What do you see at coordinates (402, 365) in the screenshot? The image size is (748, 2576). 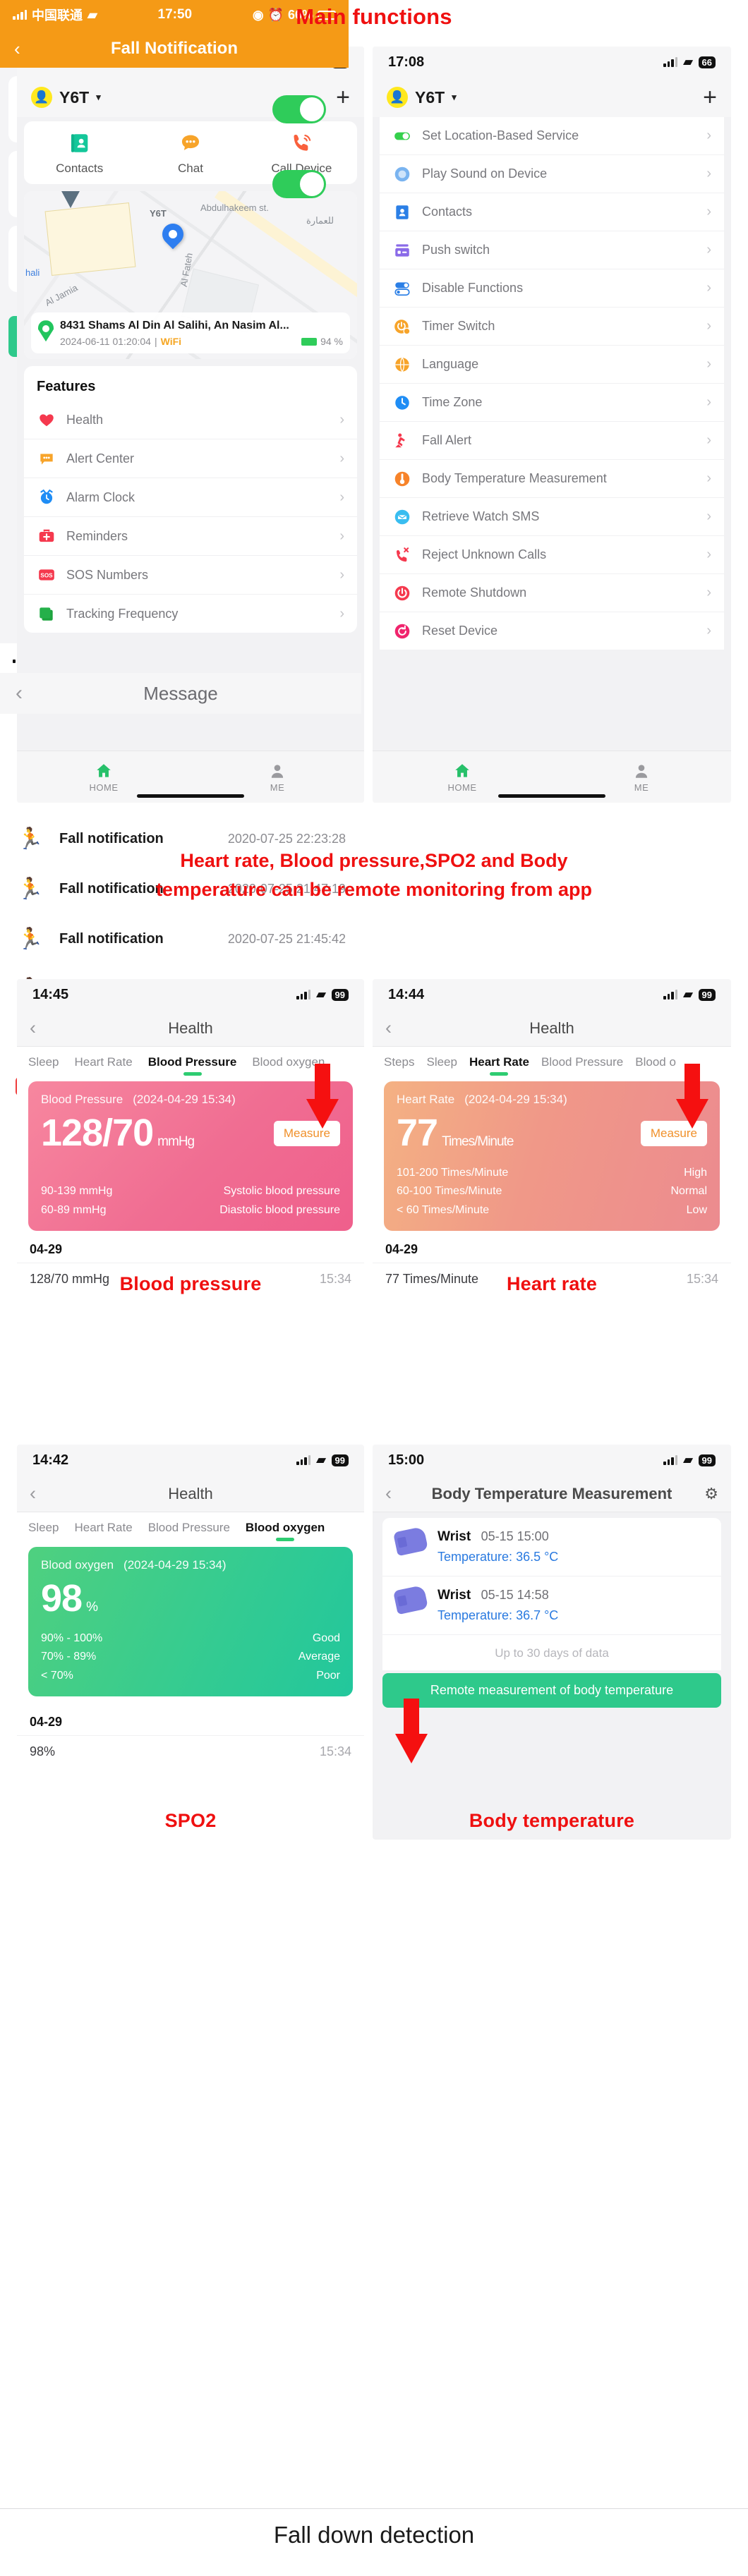 I see `globe-icon` at bounding box center [402, 365].